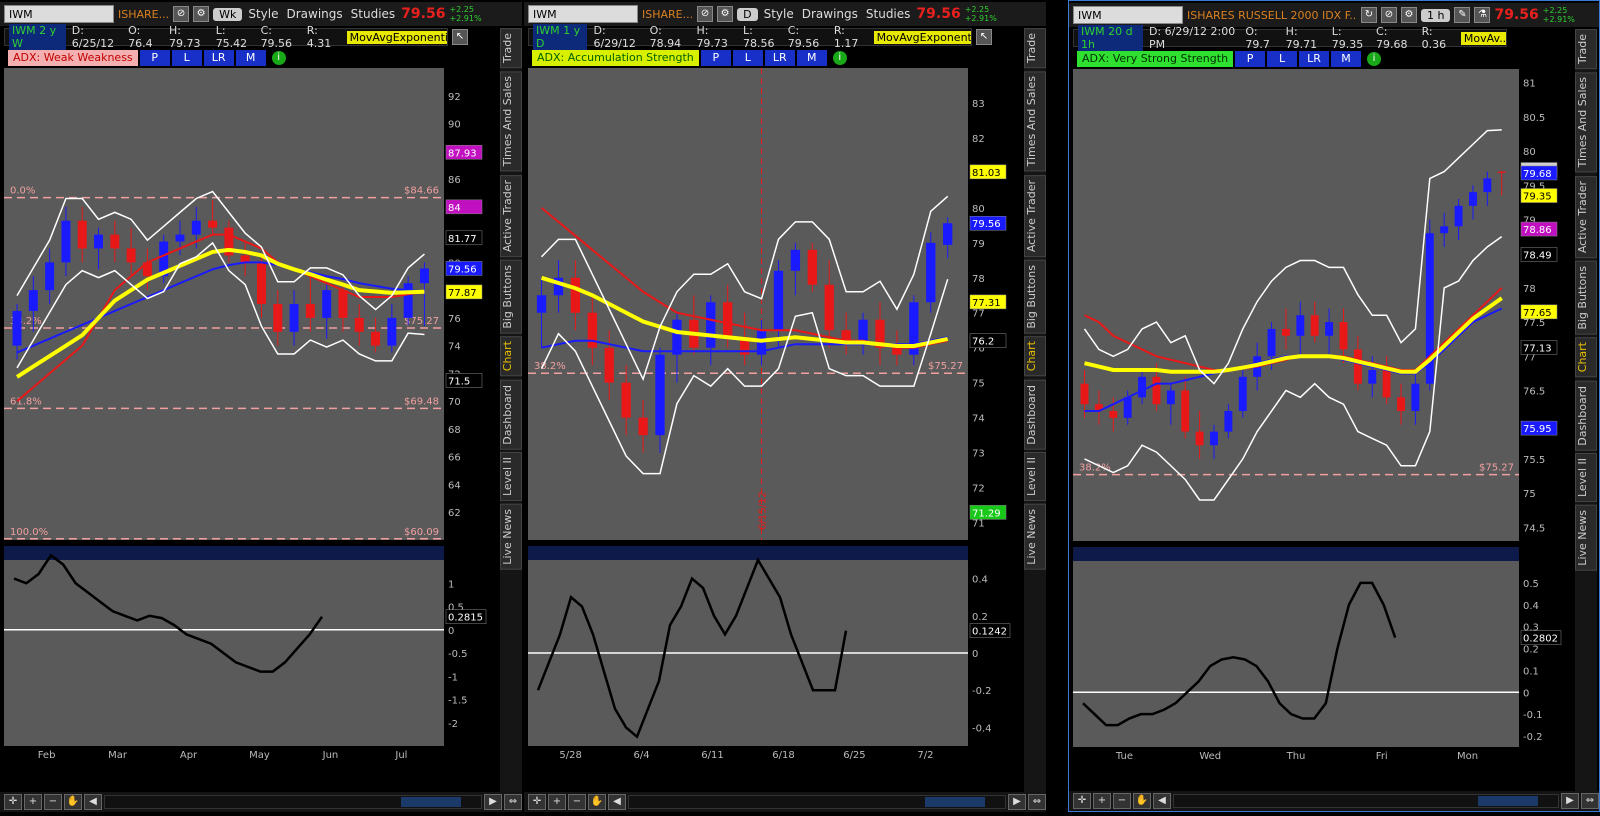 The width and height of the screenshot is (1600, 816). Describe the element at coordinates (1482, 15) in the screenshot. I see `studies-icon: ⚗` at that location.